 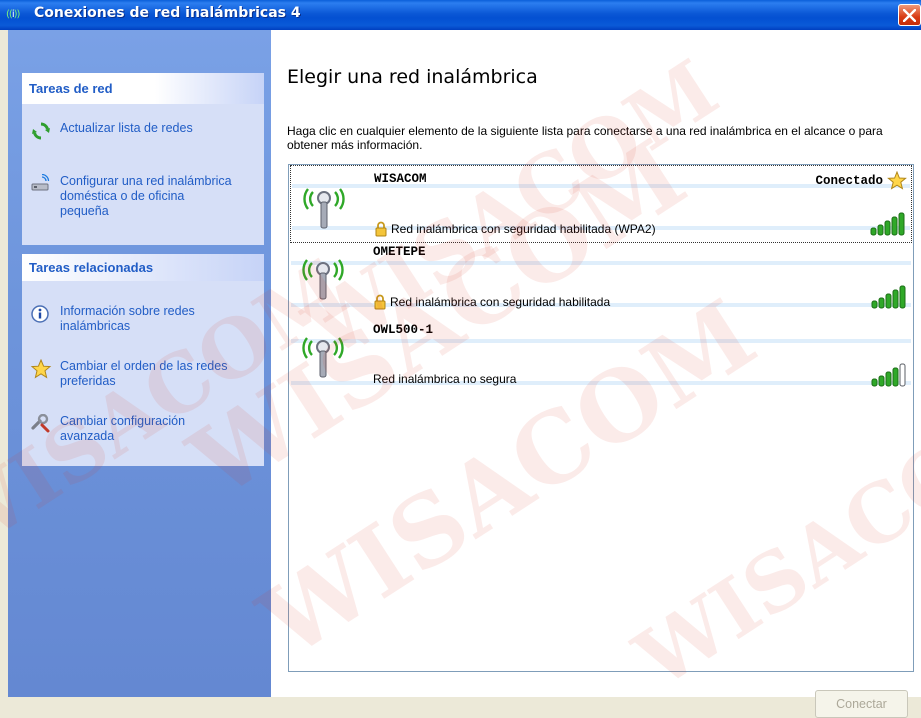 I want to click on close-icon, so click(x=909, y=15).